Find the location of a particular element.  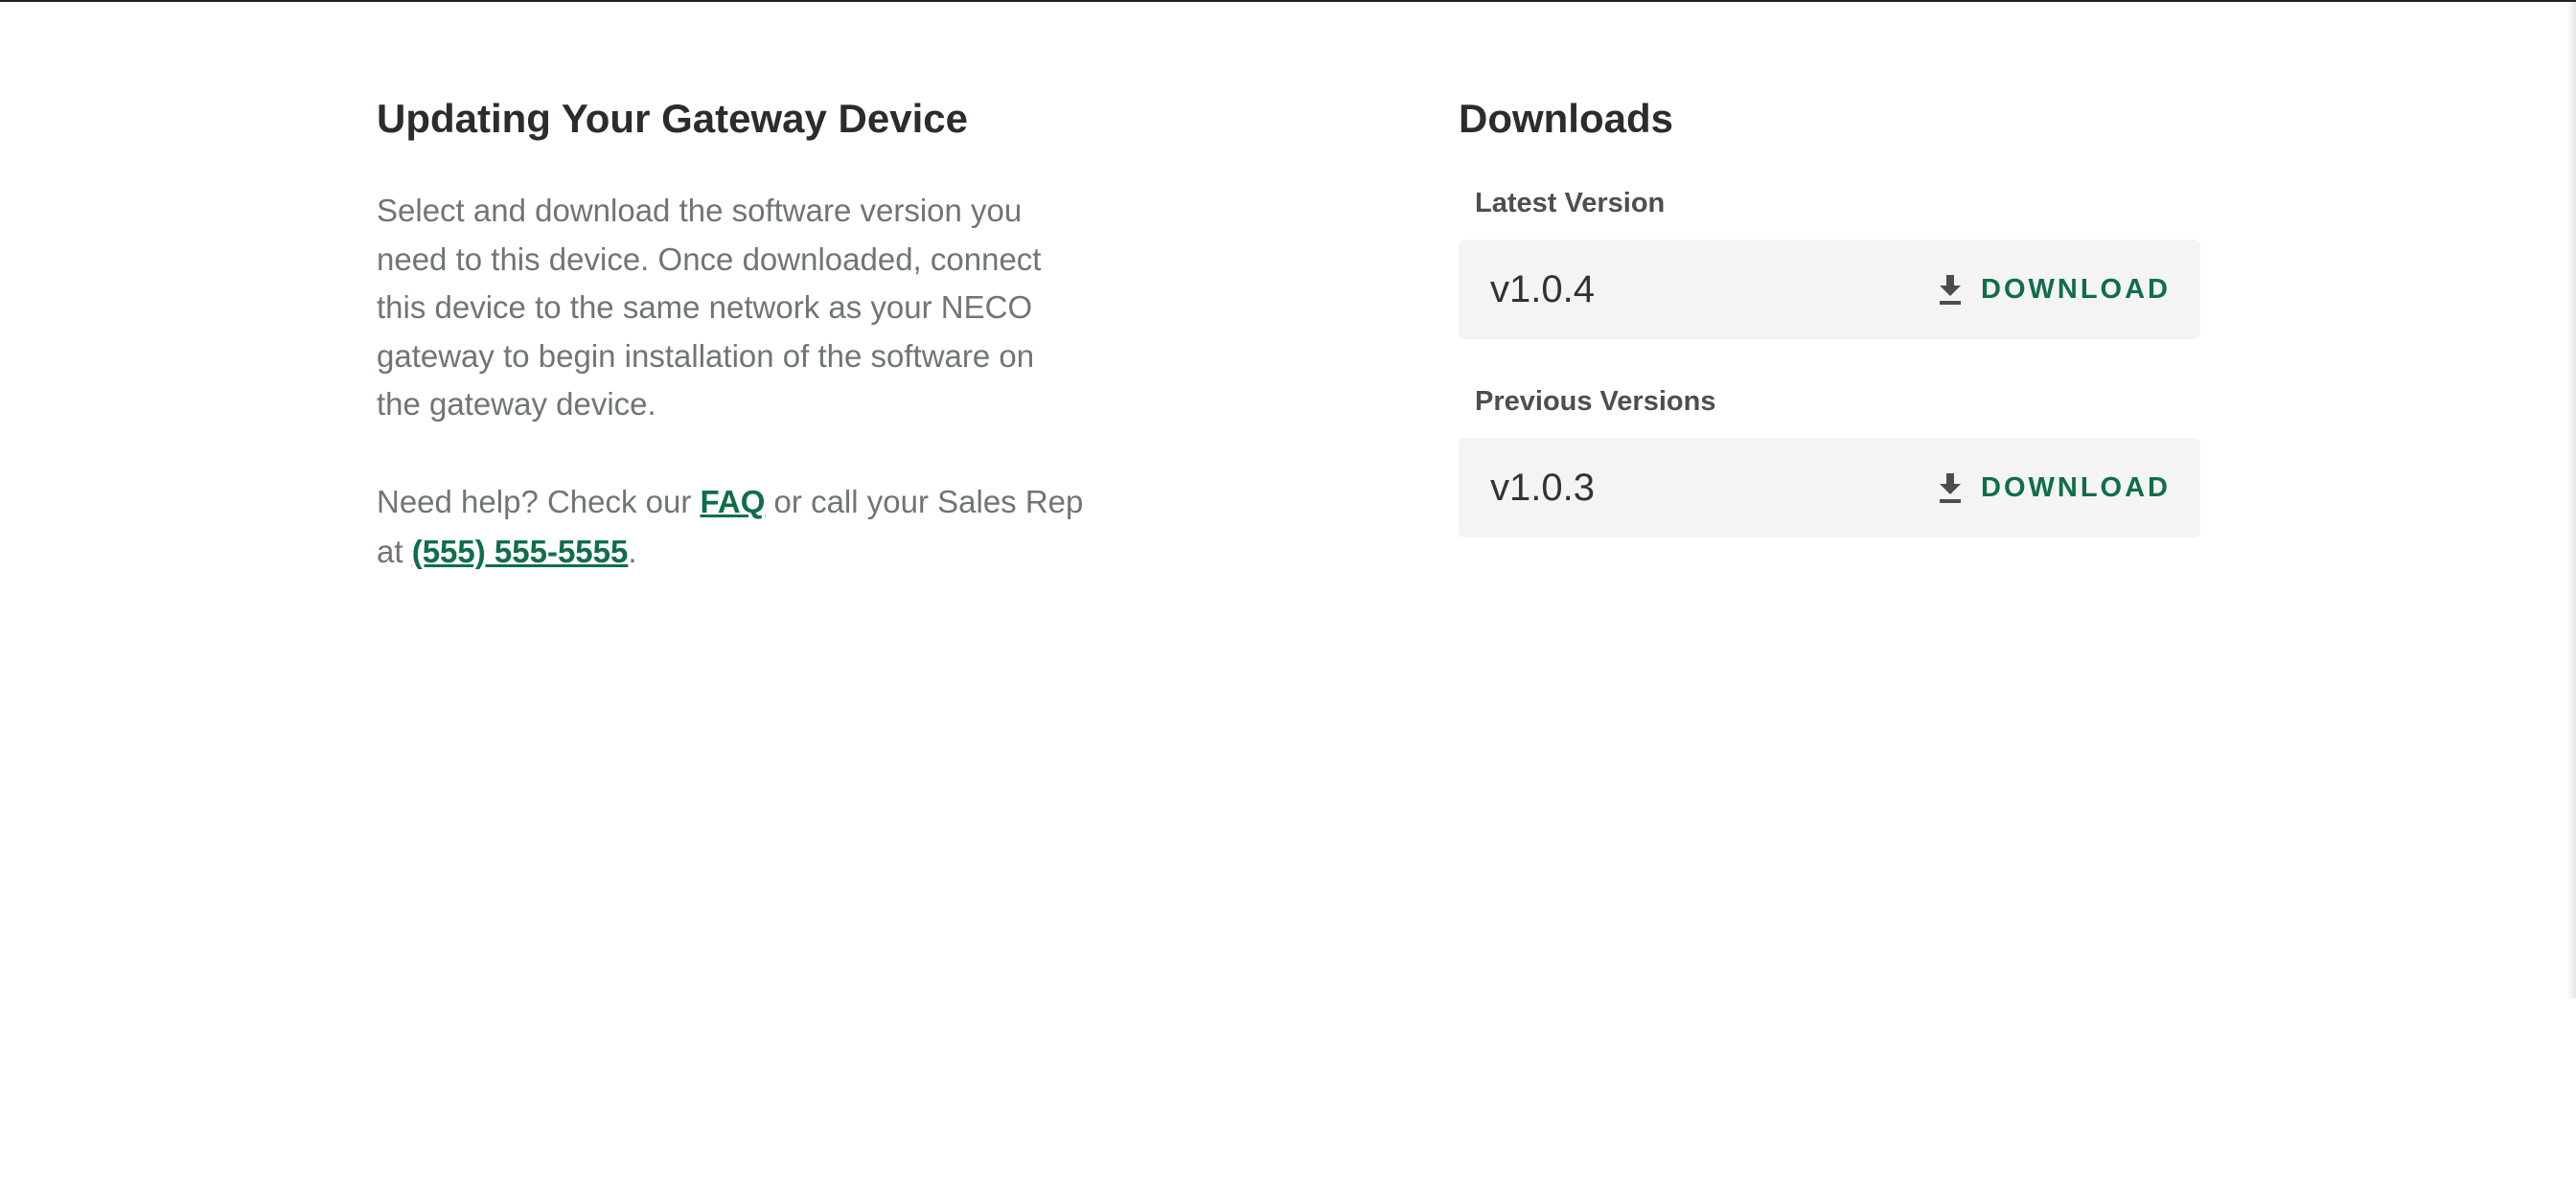

scrollbar-shadow is located at coordinates (2571, 500).